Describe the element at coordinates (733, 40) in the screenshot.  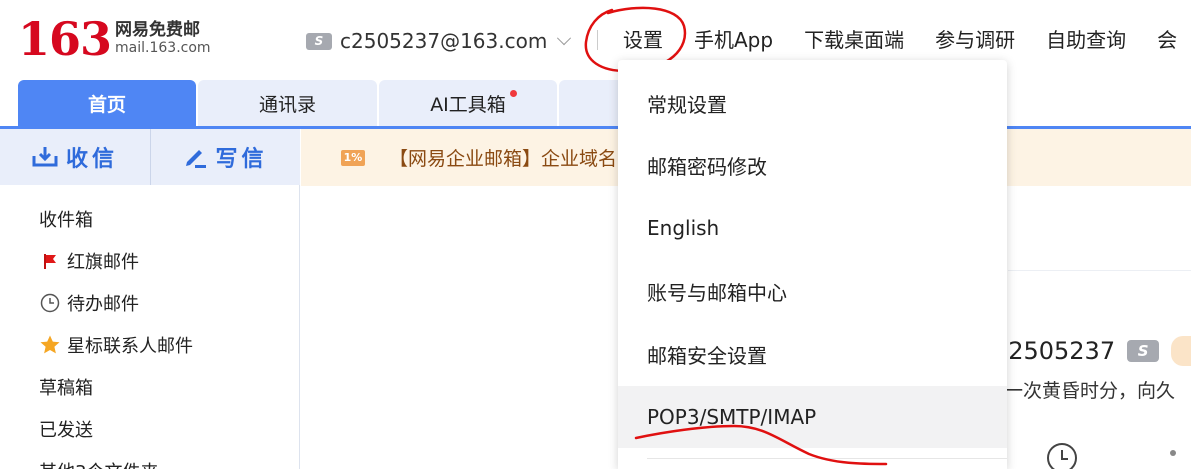
I see `nav-mobile-app: 手机App` at that location.